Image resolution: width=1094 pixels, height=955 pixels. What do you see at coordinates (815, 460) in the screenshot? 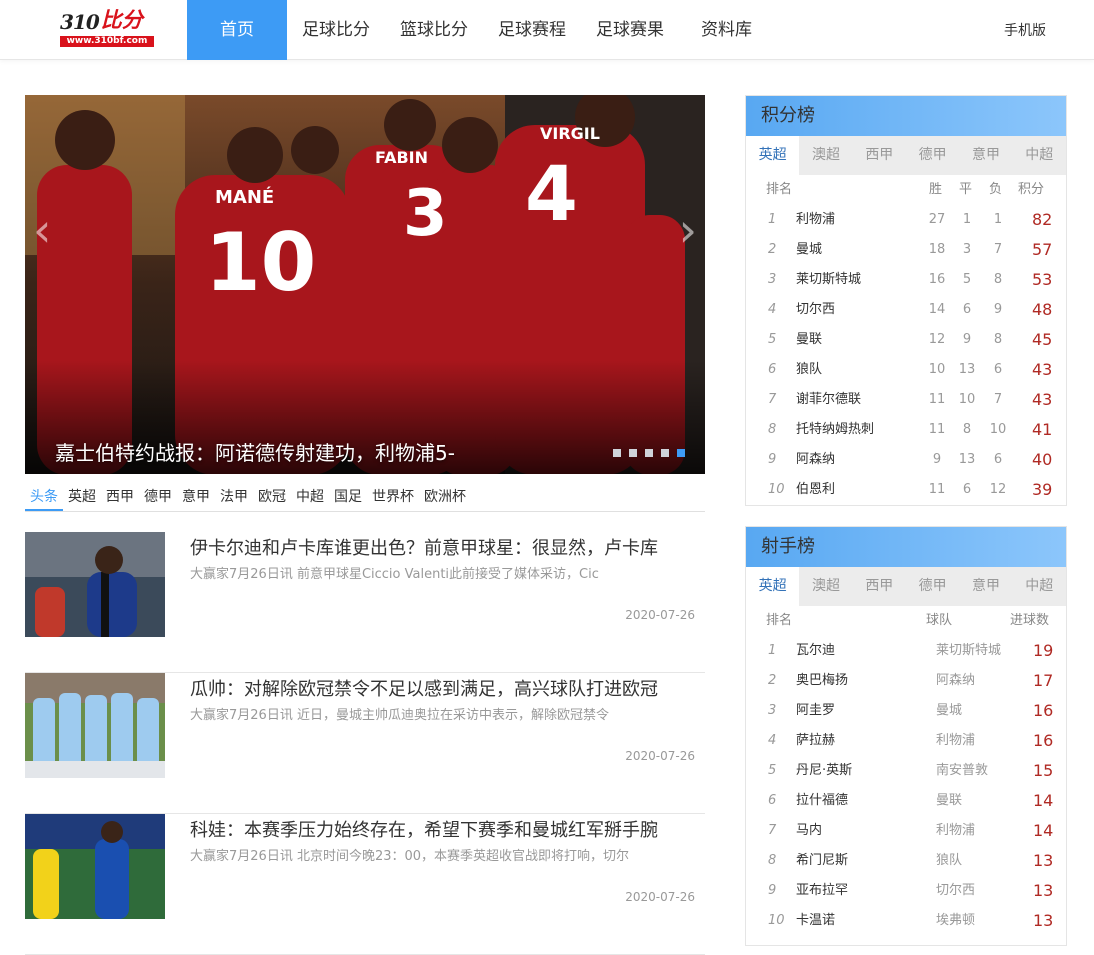
I see `standings-team: 阿森纳` at bounding box center [815, 460].